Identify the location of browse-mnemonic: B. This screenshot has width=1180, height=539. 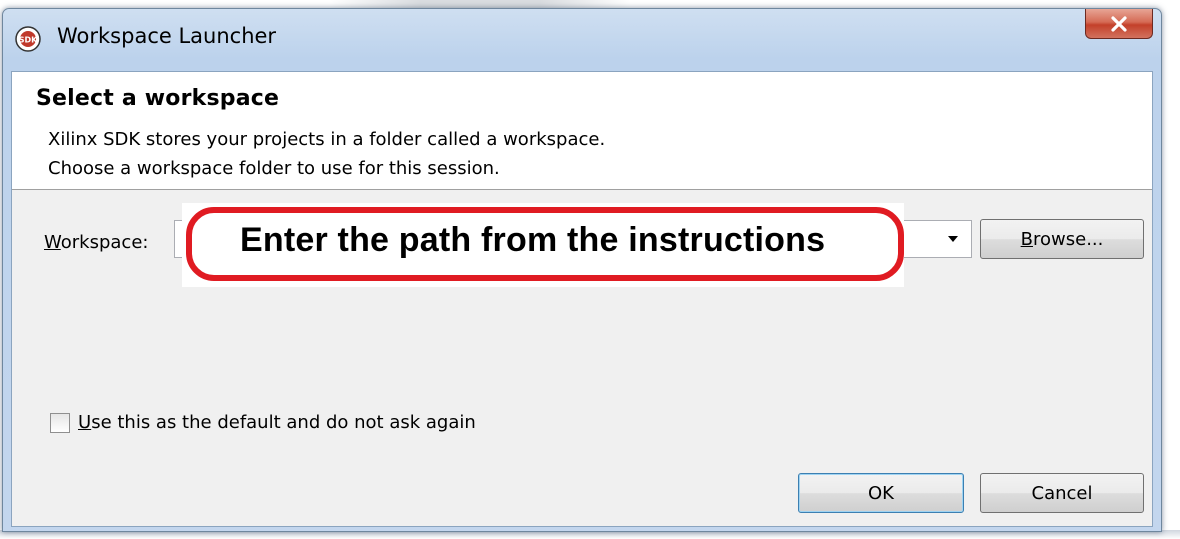
(1026, 239).